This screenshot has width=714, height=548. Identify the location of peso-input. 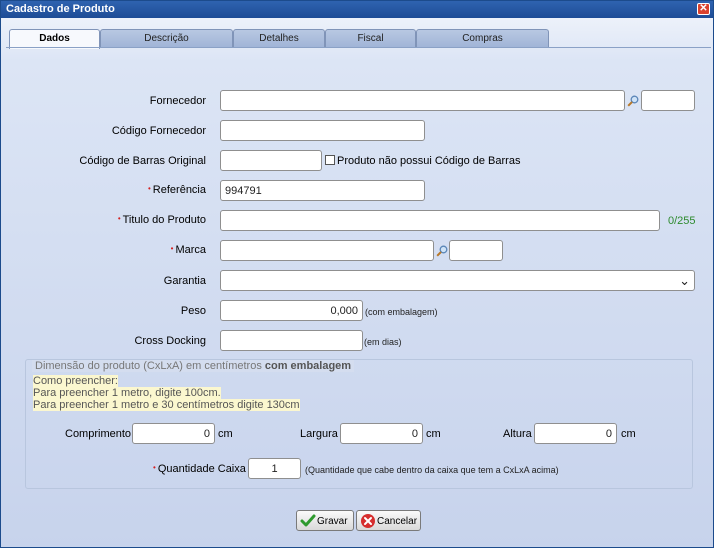
(291, 310).